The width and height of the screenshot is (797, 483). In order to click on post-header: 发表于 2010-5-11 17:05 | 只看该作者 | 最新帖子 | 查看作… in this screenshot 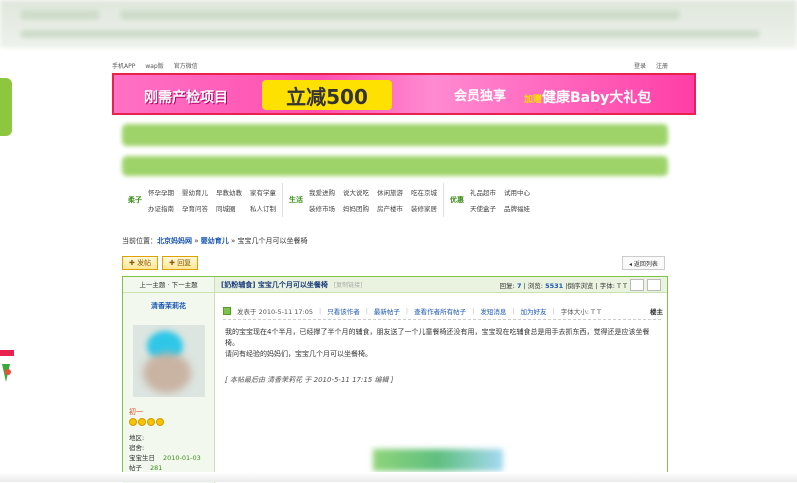, I will do `click(443, 311)`.